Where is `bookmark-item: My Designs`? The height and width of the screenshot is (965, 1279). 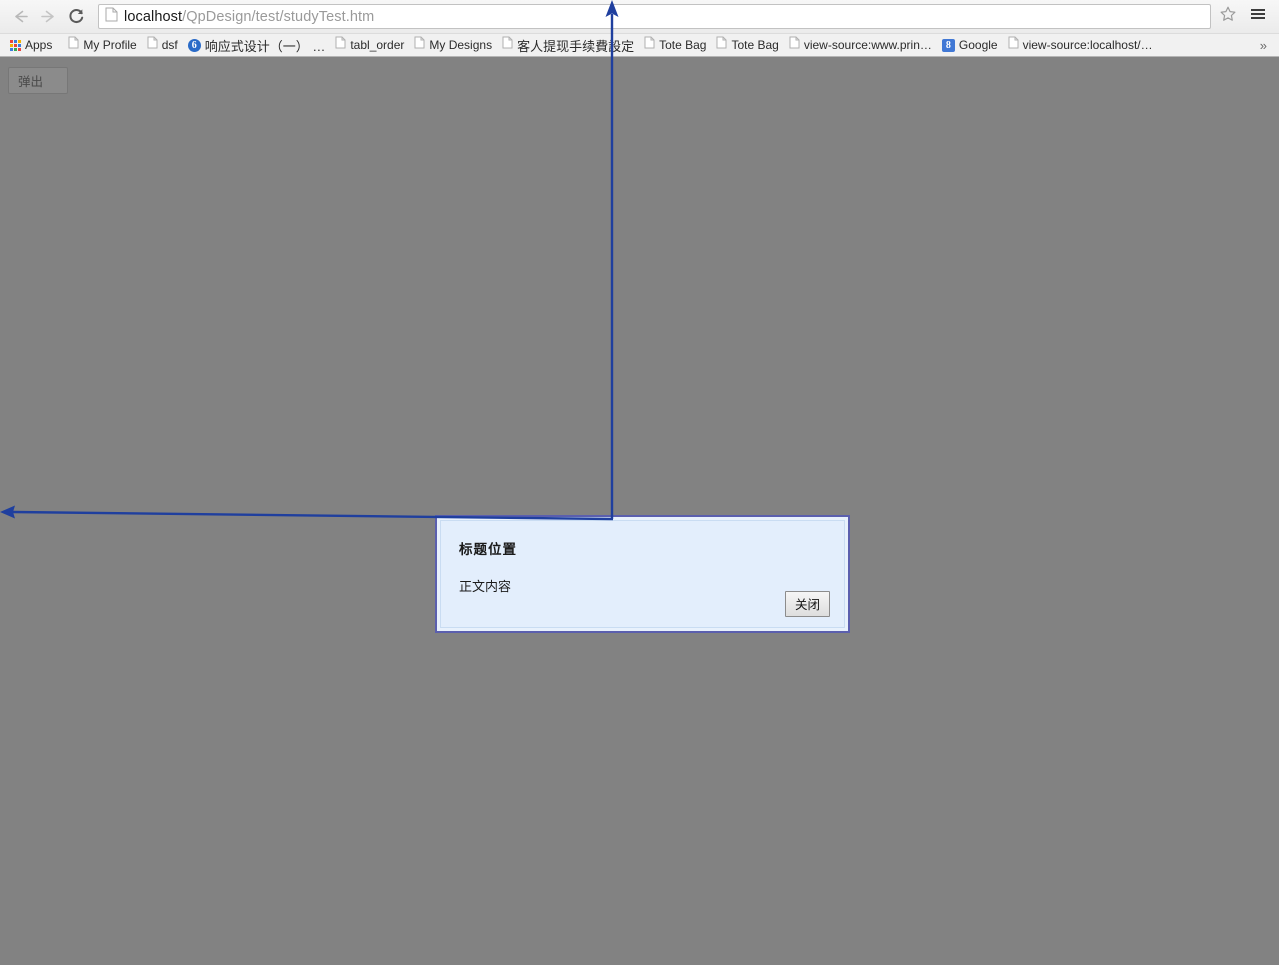 bookmark-item: My Designs is located at coordinates (453, 45).